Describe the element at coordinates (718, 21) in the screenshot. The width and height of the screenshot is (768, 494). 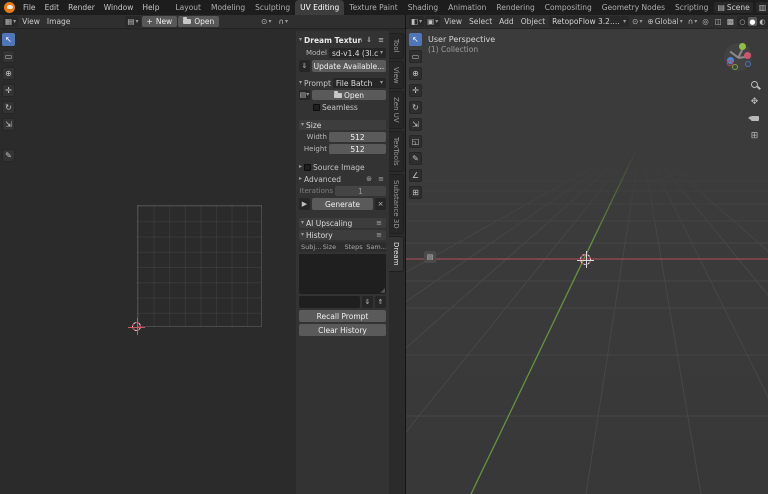
I see `overlays-toggle: ◫` at that location.